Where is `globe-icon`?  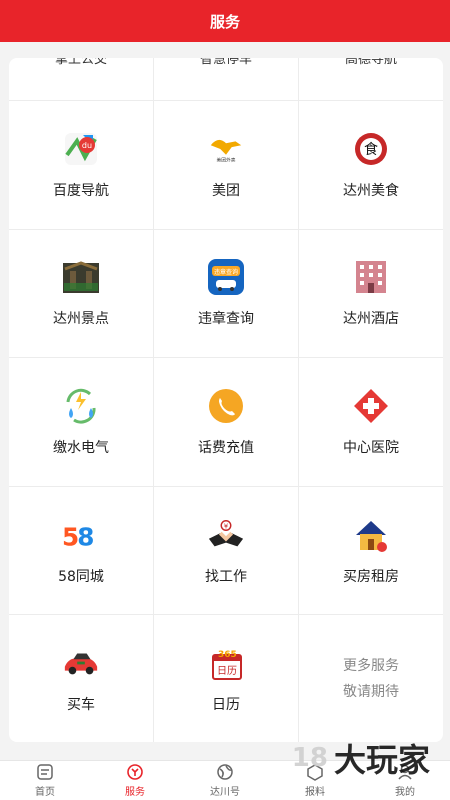 globe-icon is located at coordinates (225, 772).